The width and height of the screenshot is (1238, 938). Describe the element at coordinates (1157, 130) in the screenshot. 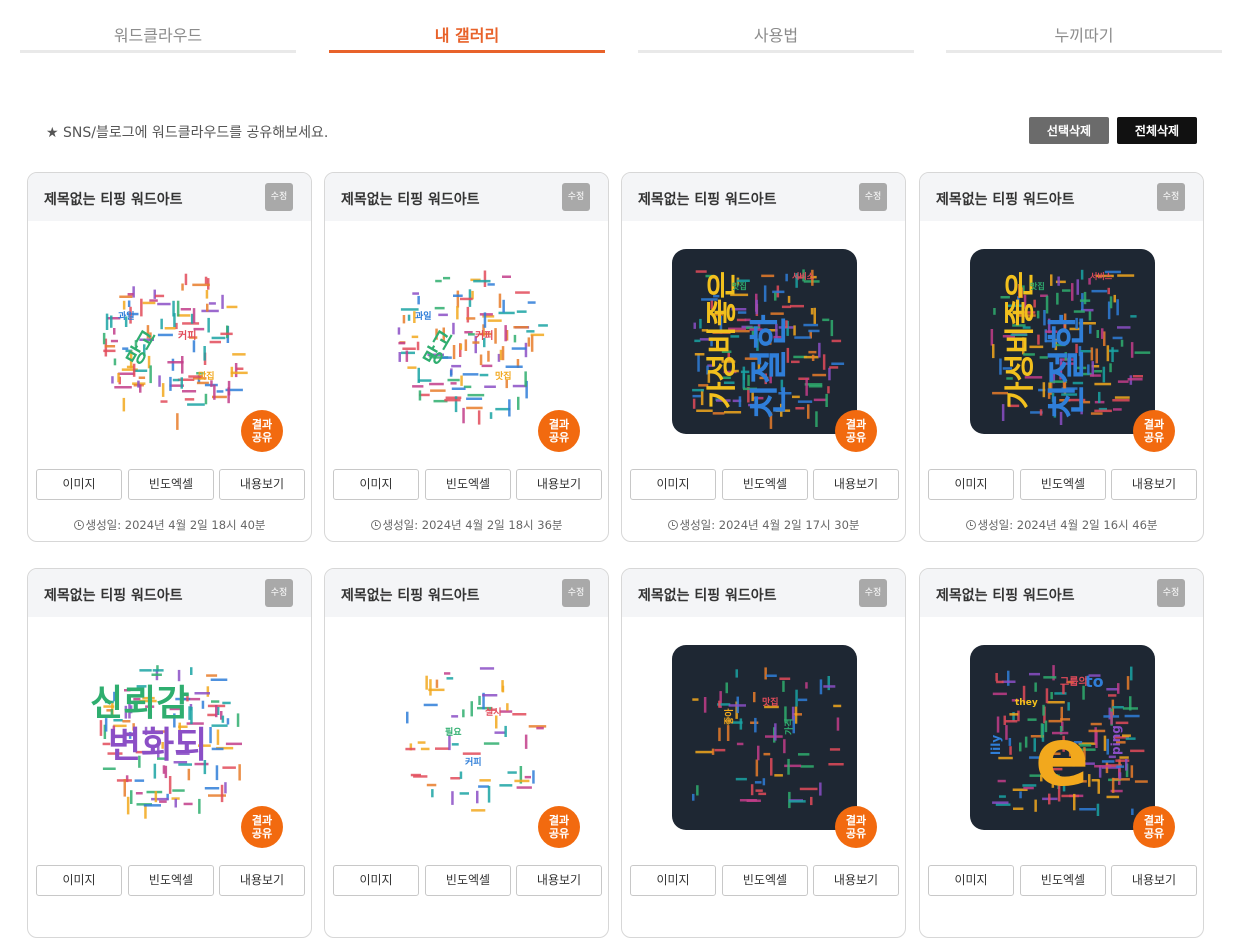

I see `delete-all-button: 전체삭제` at that location.